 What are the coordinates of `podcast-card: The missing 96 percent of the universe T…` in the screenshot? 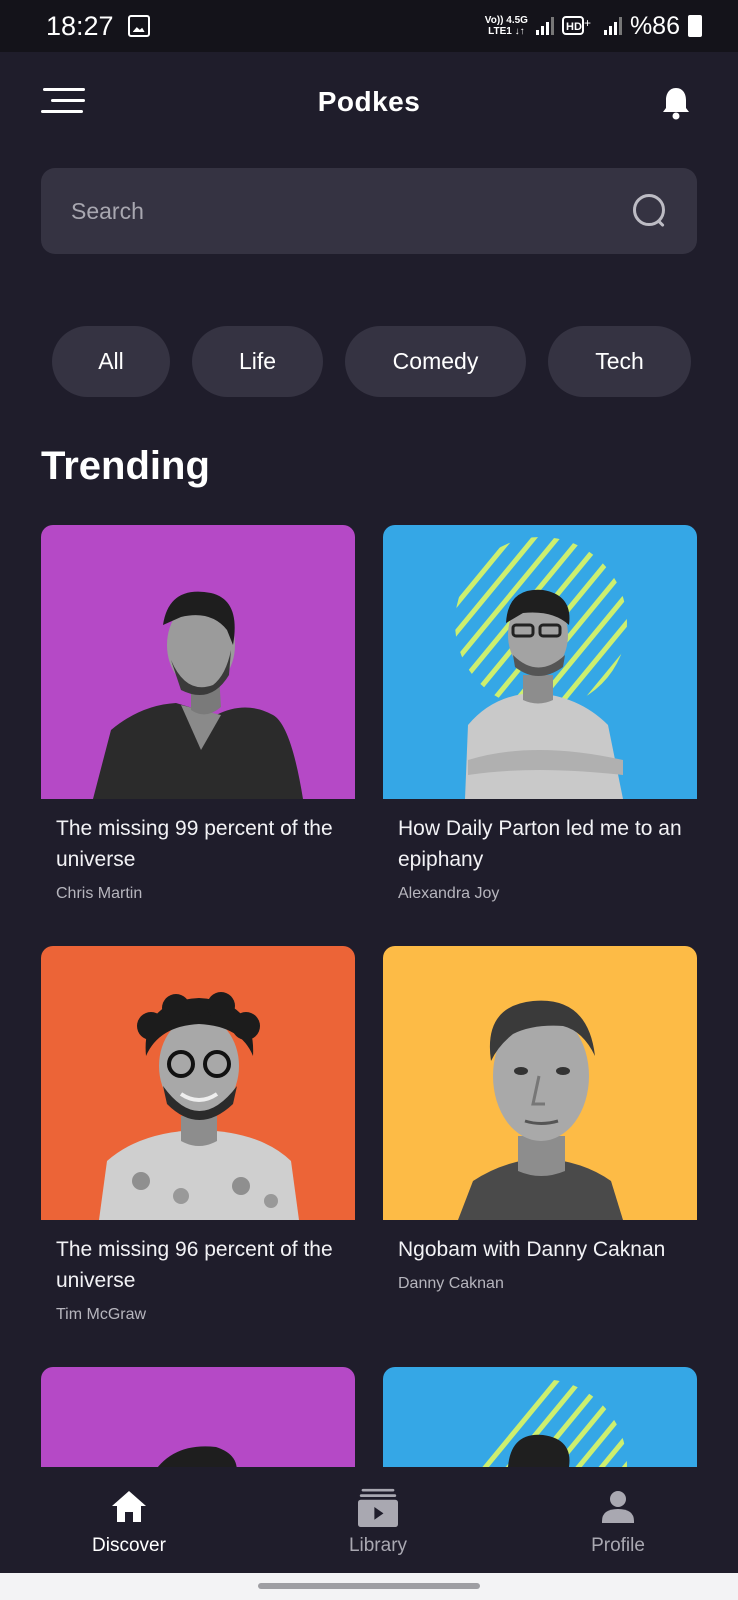 It's located at (198, 1135).